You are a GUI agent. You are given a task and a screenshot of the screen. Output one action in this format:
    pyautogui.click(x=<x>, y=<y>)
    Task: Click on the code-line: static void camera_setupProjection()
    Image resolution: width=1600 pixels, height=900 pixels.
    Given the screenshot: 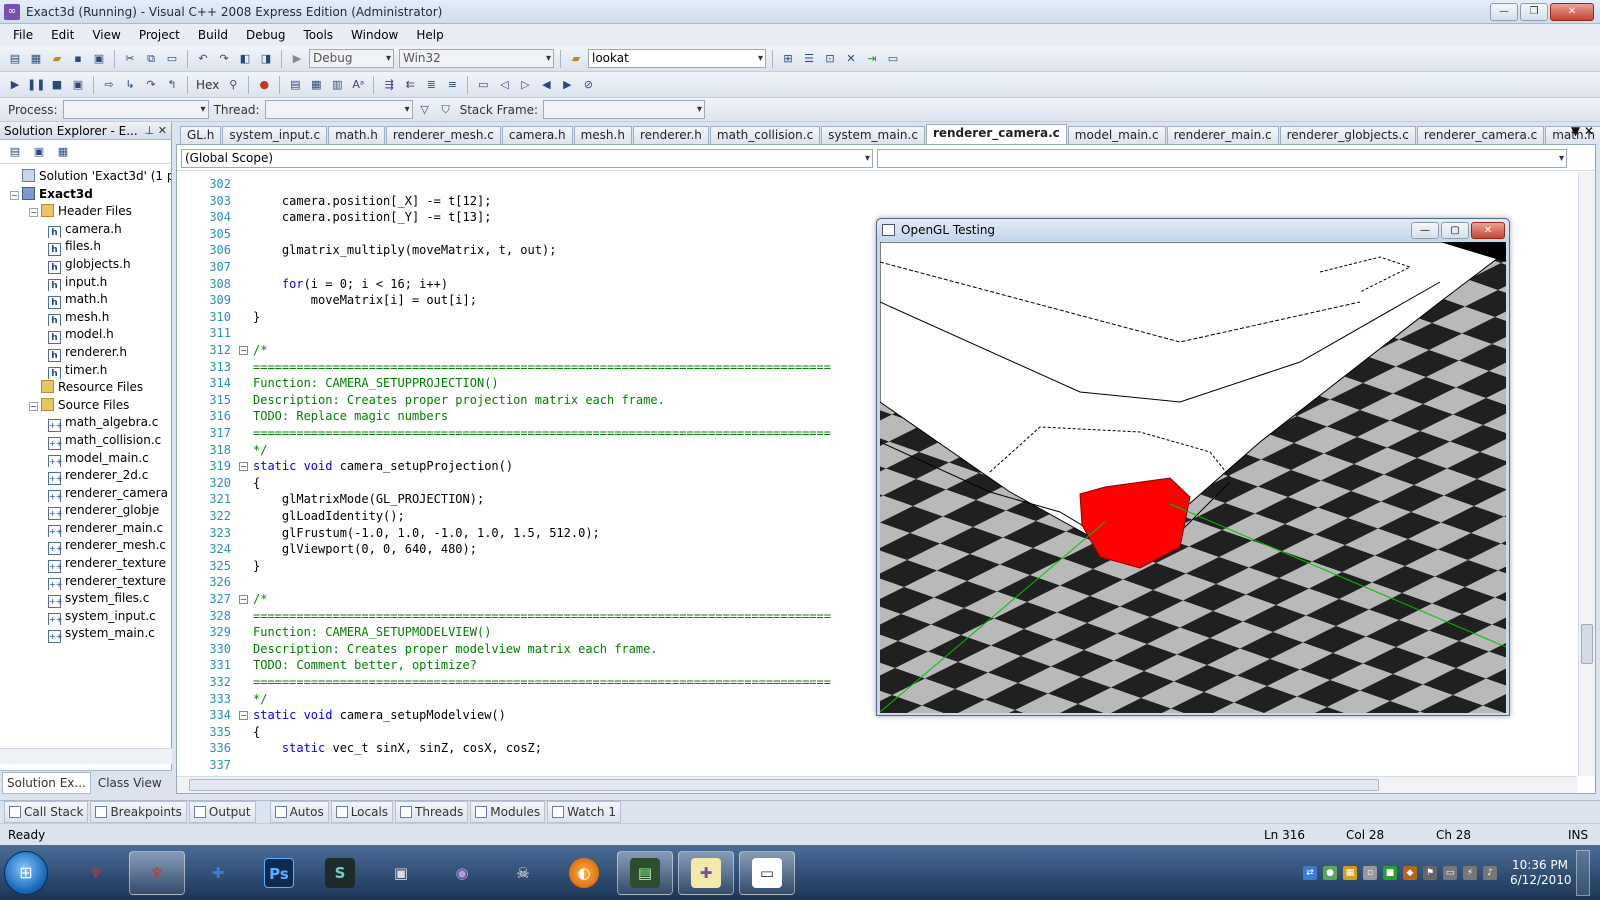 What is the action you would take?
    pyautogui.click(x=383, y=466)
    